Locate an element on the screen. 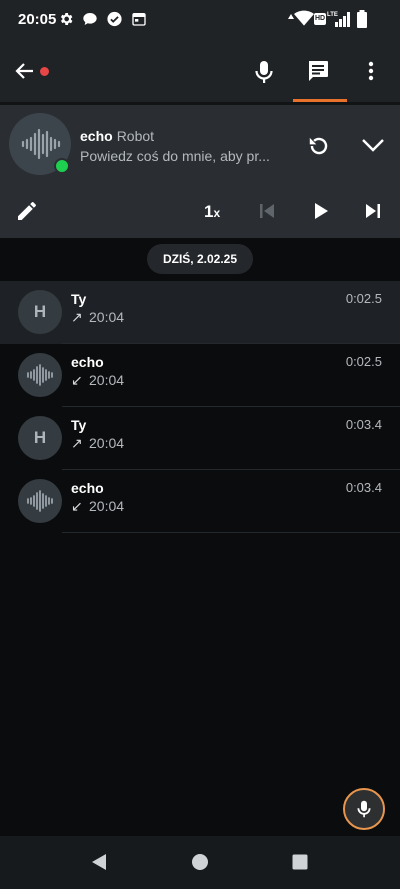 The image size is (400, 889). date-chip: DZIŚ, 2.02.25 is located at coordinates (200, 259).